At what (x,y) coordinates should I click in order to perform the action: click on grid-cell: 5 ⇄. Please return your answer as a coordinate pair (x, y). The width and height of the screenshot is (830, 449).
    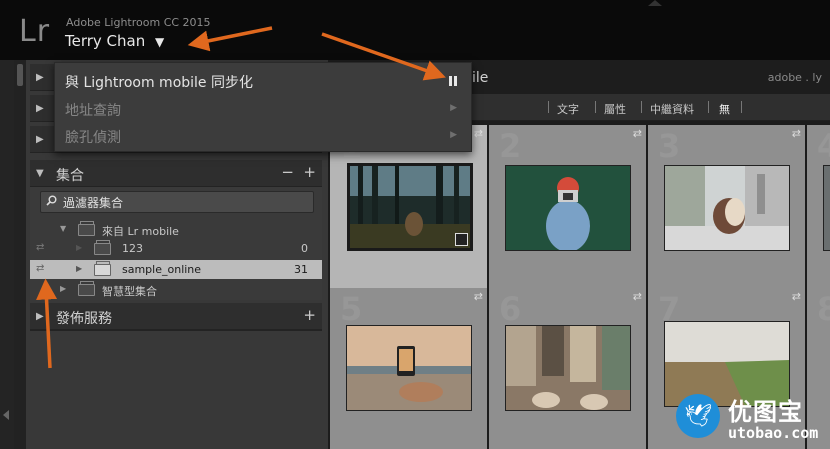
    Looking at the image, I should click on (408, 368).